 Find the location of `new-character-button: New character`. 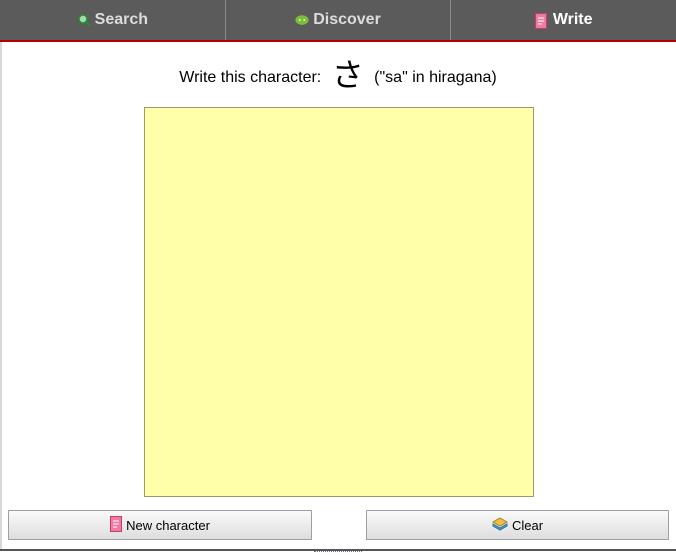

new-character-button: New character is located at coordinates (160, 525).